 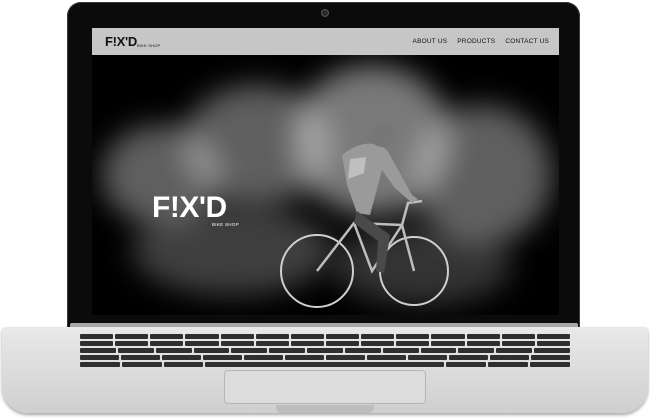 I want to click on site-logo: F!X'D, so click(x=121, y=41).